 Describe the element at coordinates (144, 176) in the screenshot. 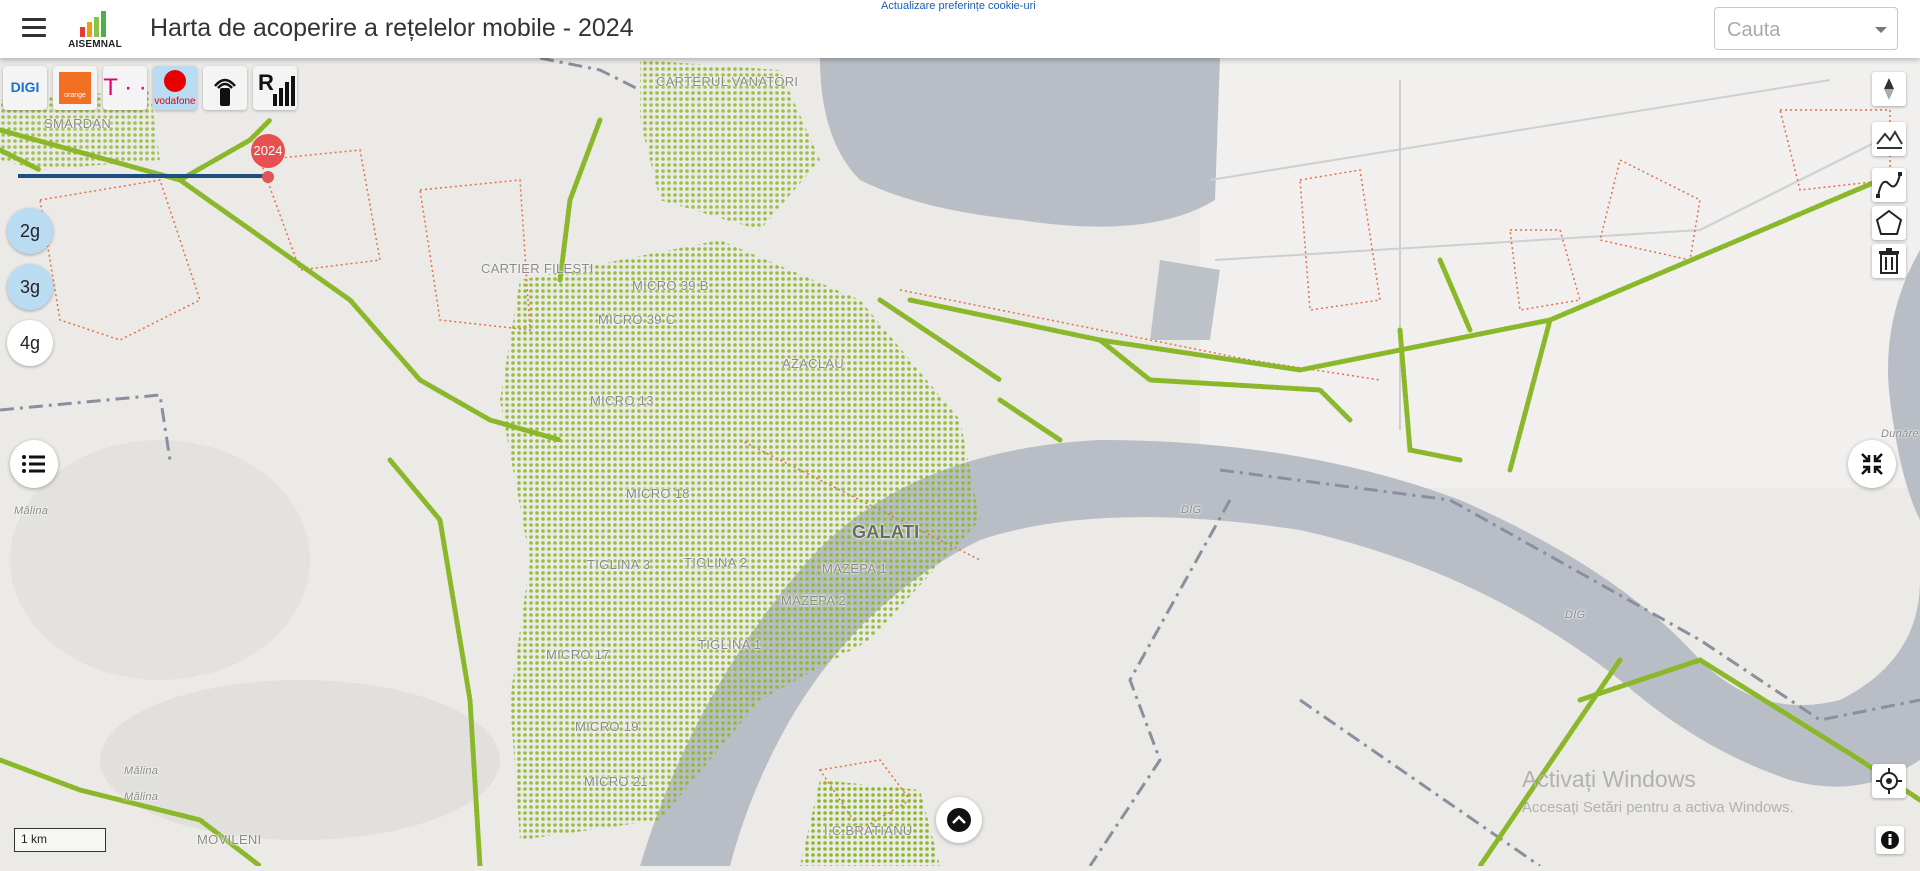

I see `year-slider-track` at that location.